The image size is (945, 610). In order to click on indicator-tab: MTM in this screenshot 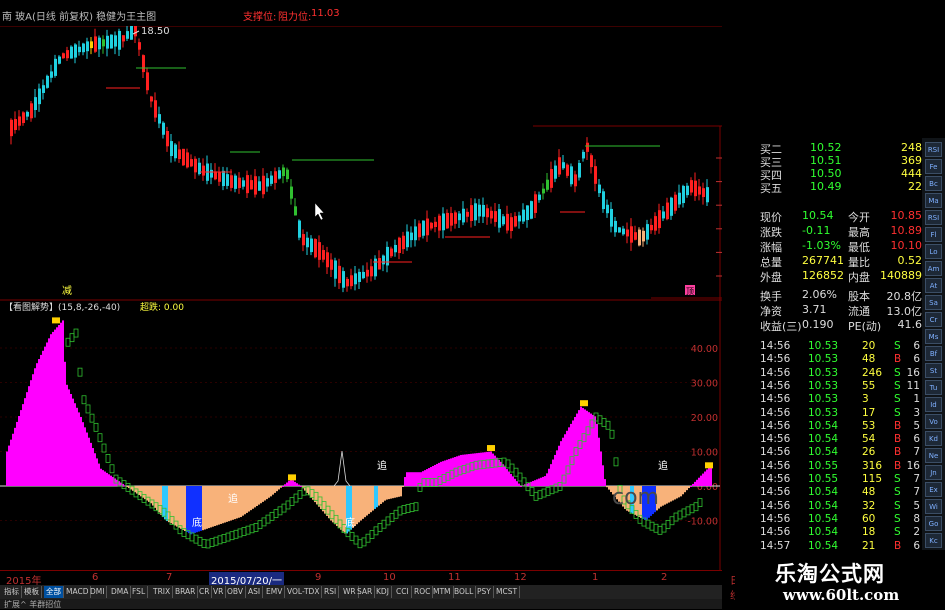, I will do `click(442, 592)`.